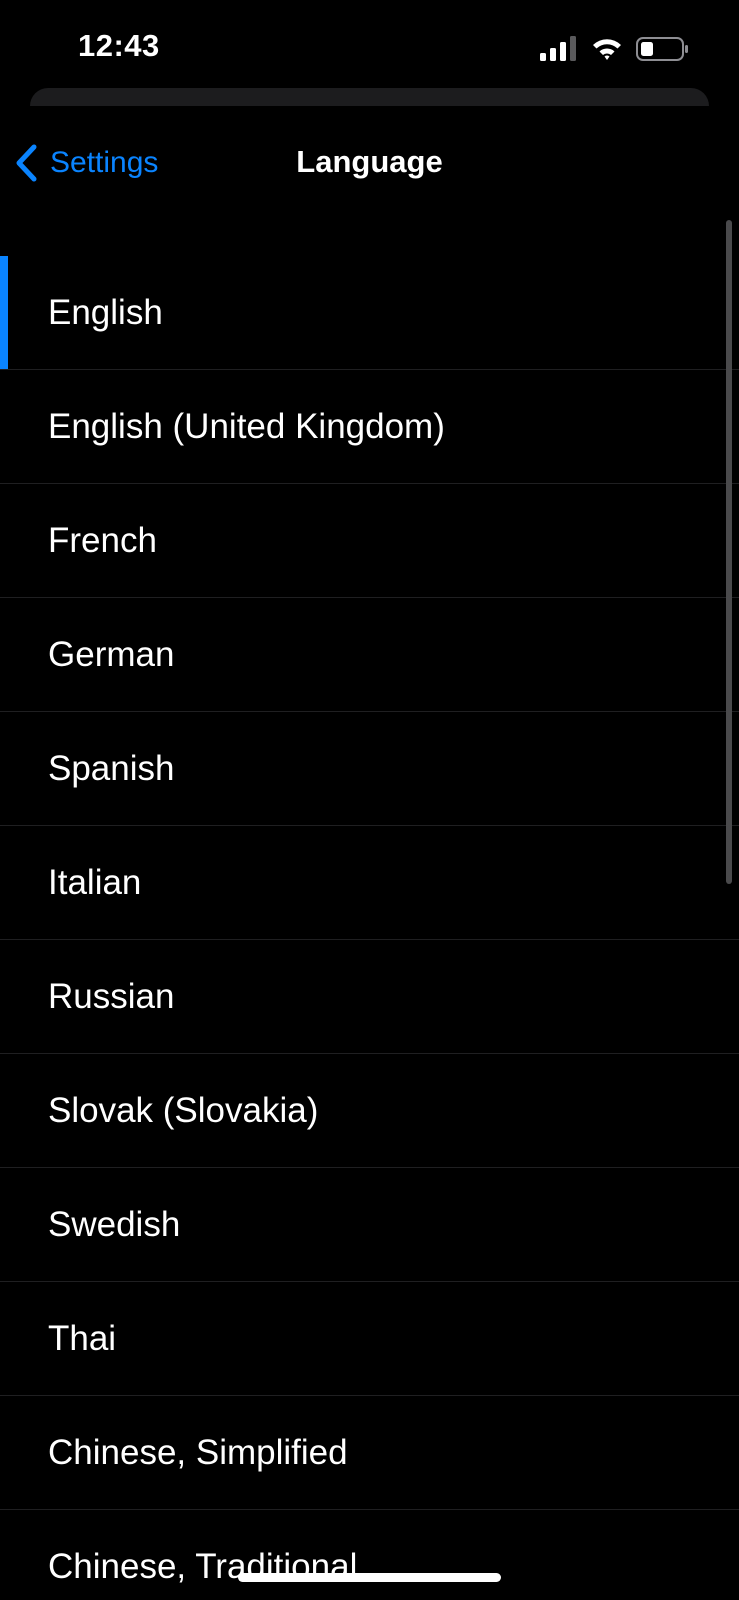 This screenshot has height=1600, width=739. Describe the element at coordinates (369, 883) in the screenshot. I see `language-item-italian: Italian` at that location.